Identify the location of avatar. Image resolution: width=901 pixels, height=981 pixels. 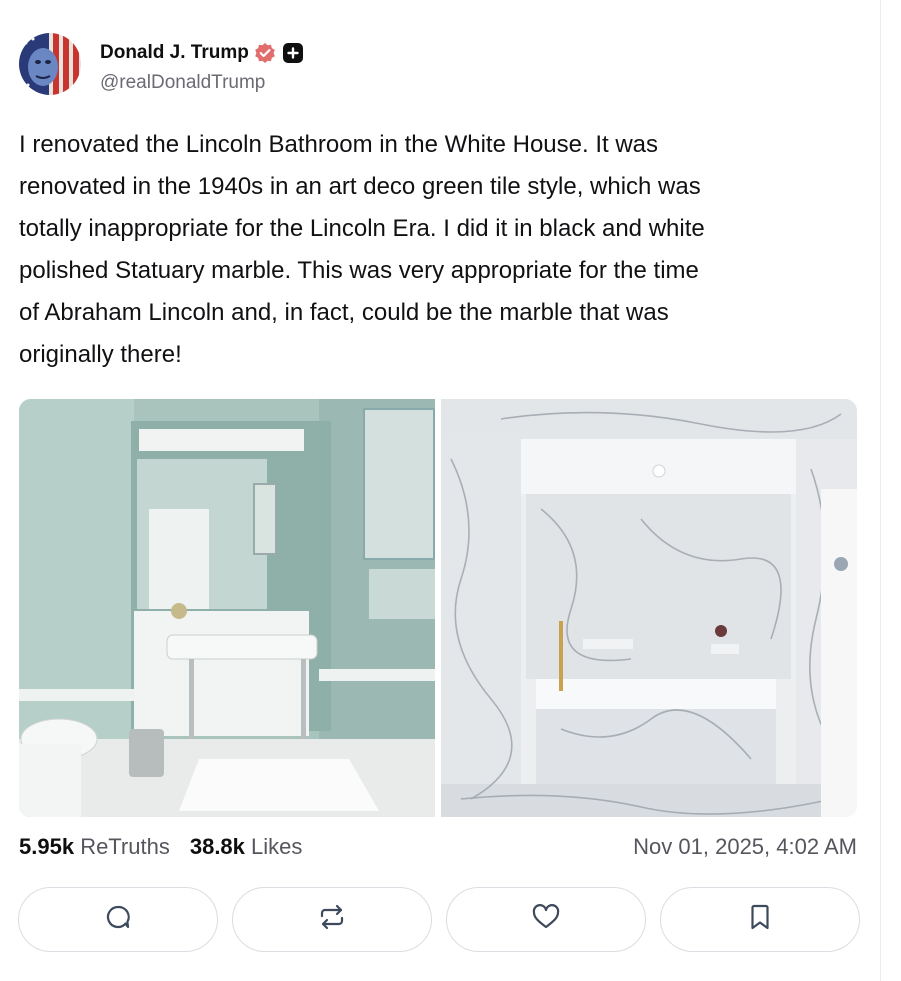
(50, 64).